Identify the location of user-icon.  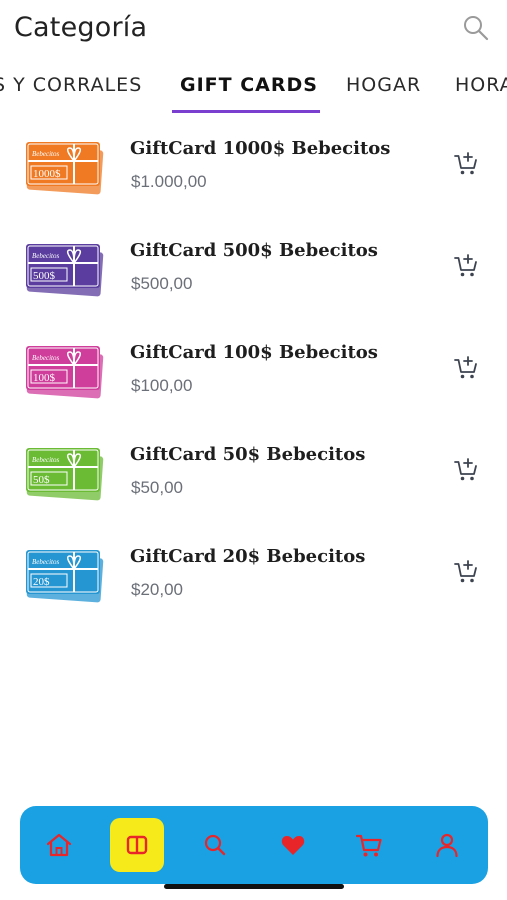
(447, 845).